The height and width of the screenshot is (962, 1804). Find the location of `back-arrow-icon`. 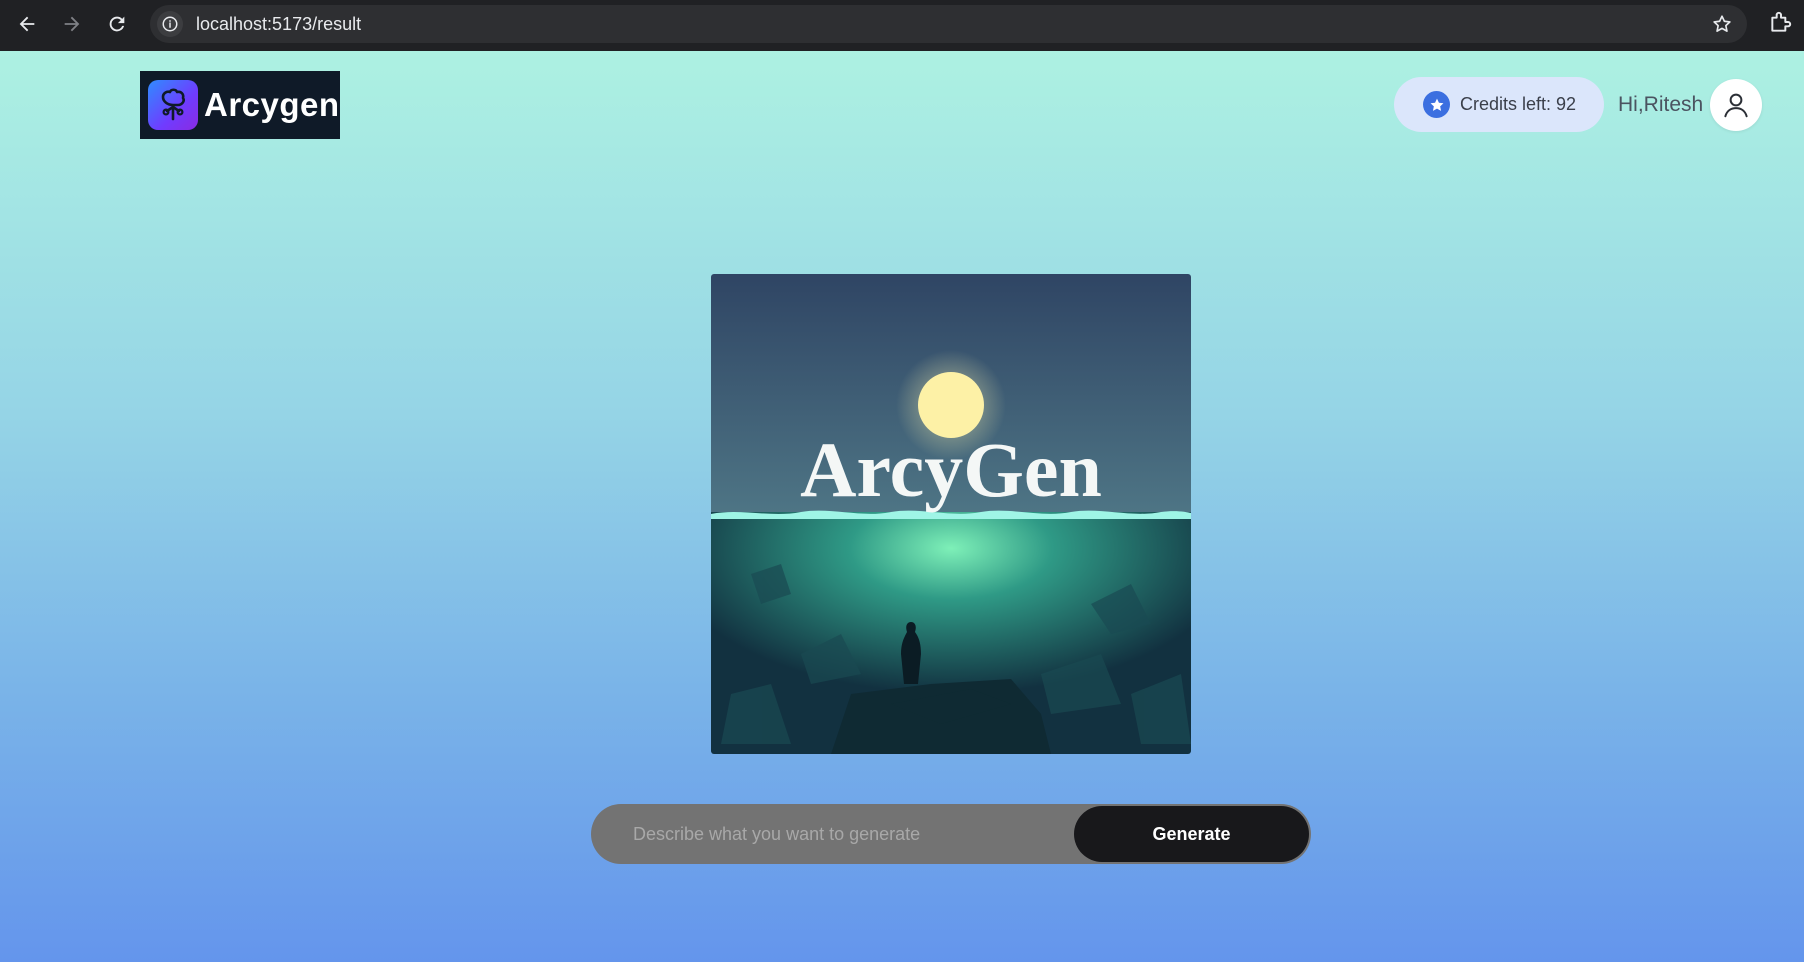

back-arrow-icon is located at coordinates (27, 24).